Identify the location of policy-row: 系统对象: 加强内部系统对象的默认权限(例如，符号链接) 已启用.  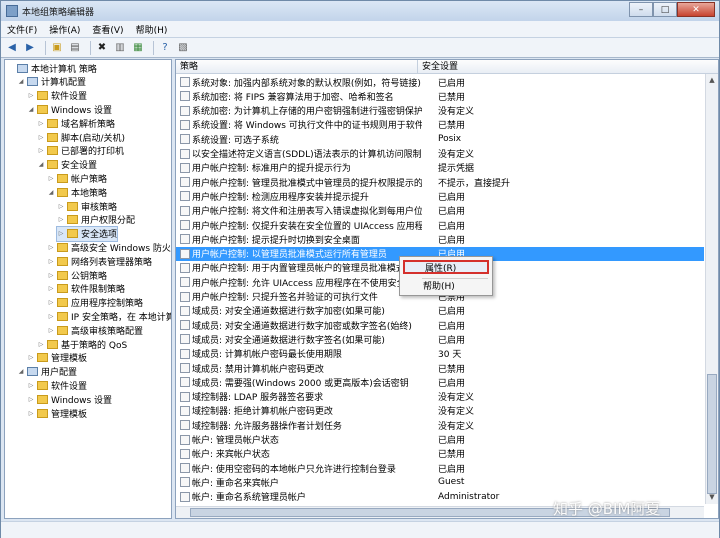
(440, 82).